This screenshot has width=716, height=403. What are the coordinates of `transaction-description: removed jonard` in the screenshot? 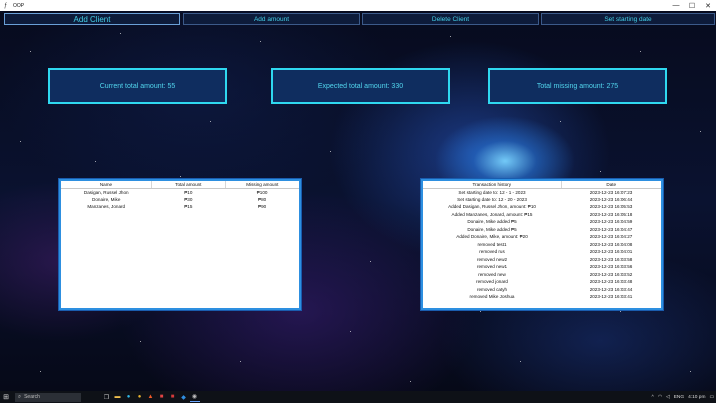 It's located at (492, 282).